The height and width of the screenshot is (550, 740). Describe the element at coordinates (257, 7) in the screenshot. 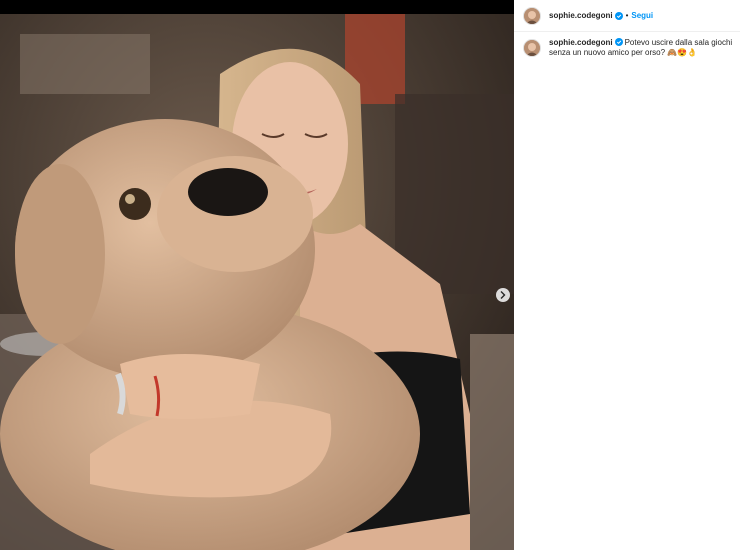

I see `media-top-bar` at that location.